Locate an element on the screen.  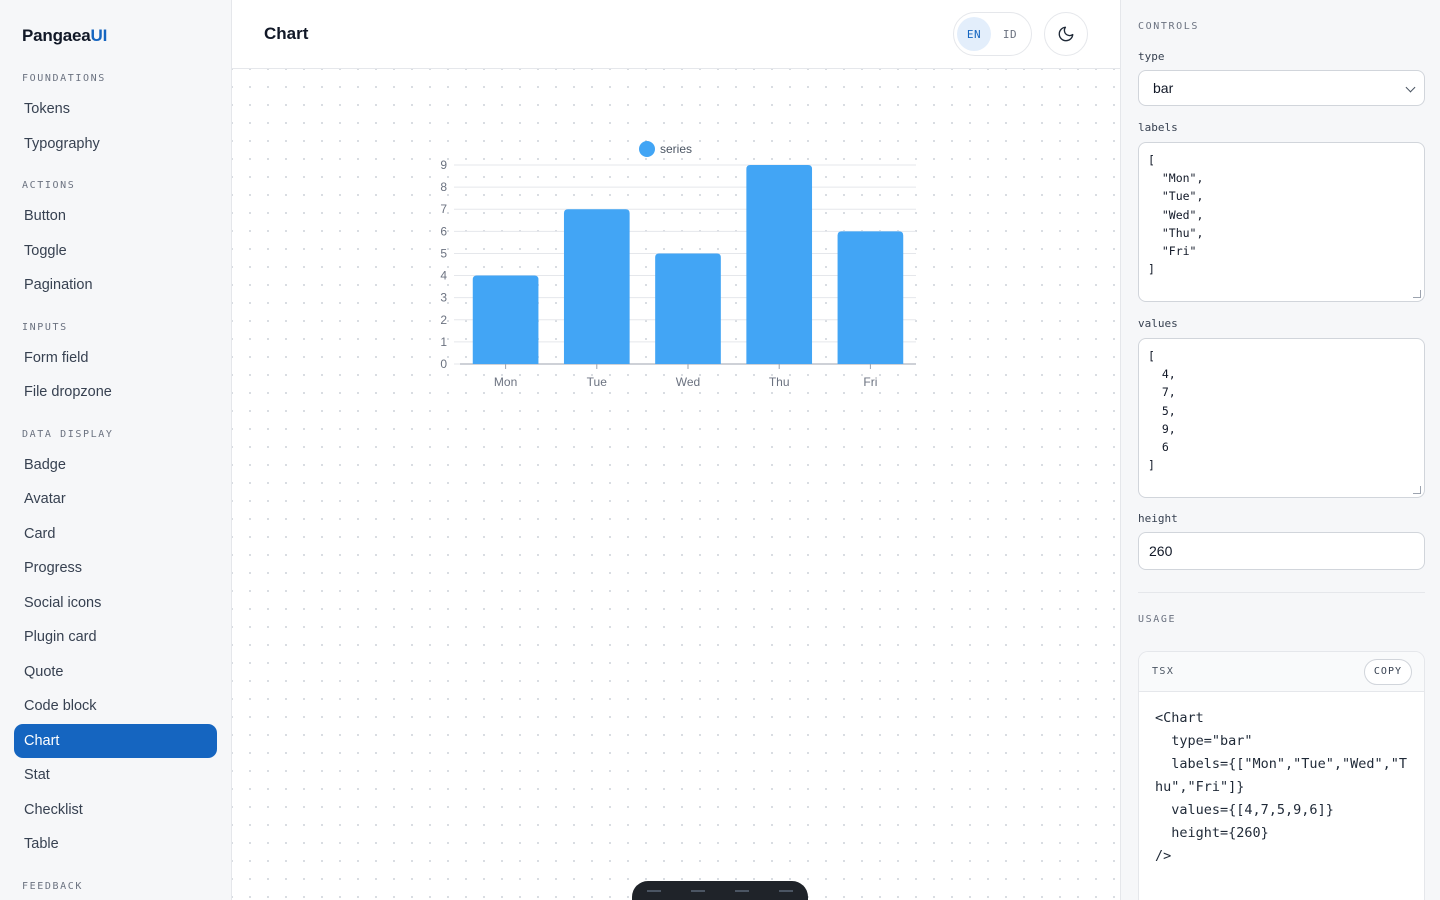
moon-icon is located at coordinates (1066, 34).